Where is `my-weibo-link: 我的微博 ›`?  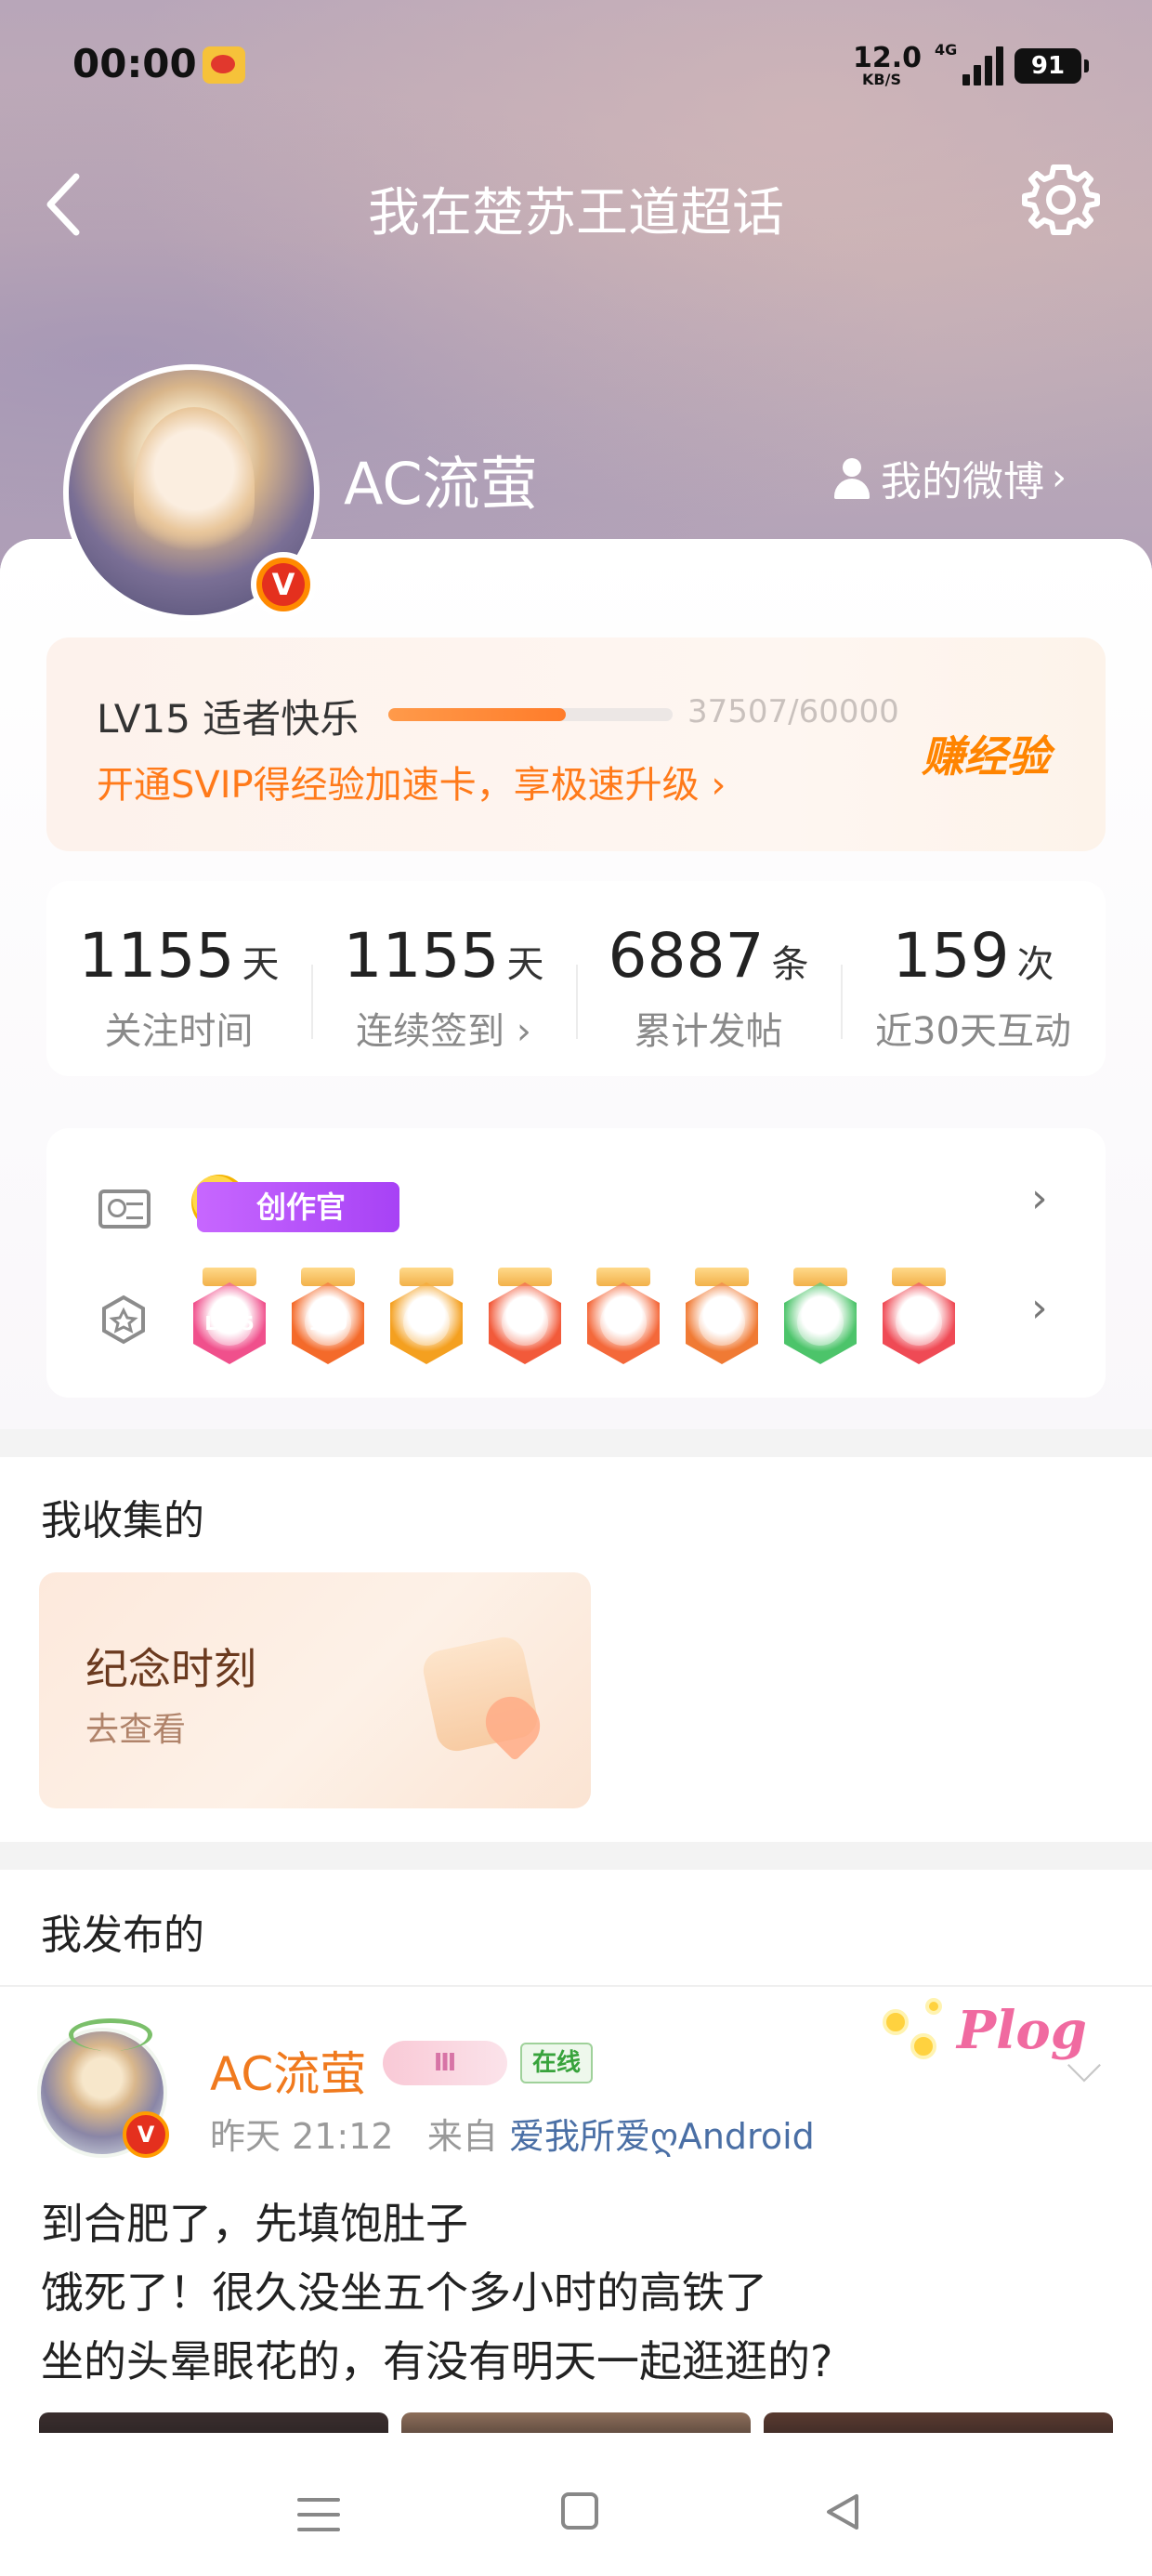 my-weibo-link: 我的微博 › is located at coordinates (949, 477).